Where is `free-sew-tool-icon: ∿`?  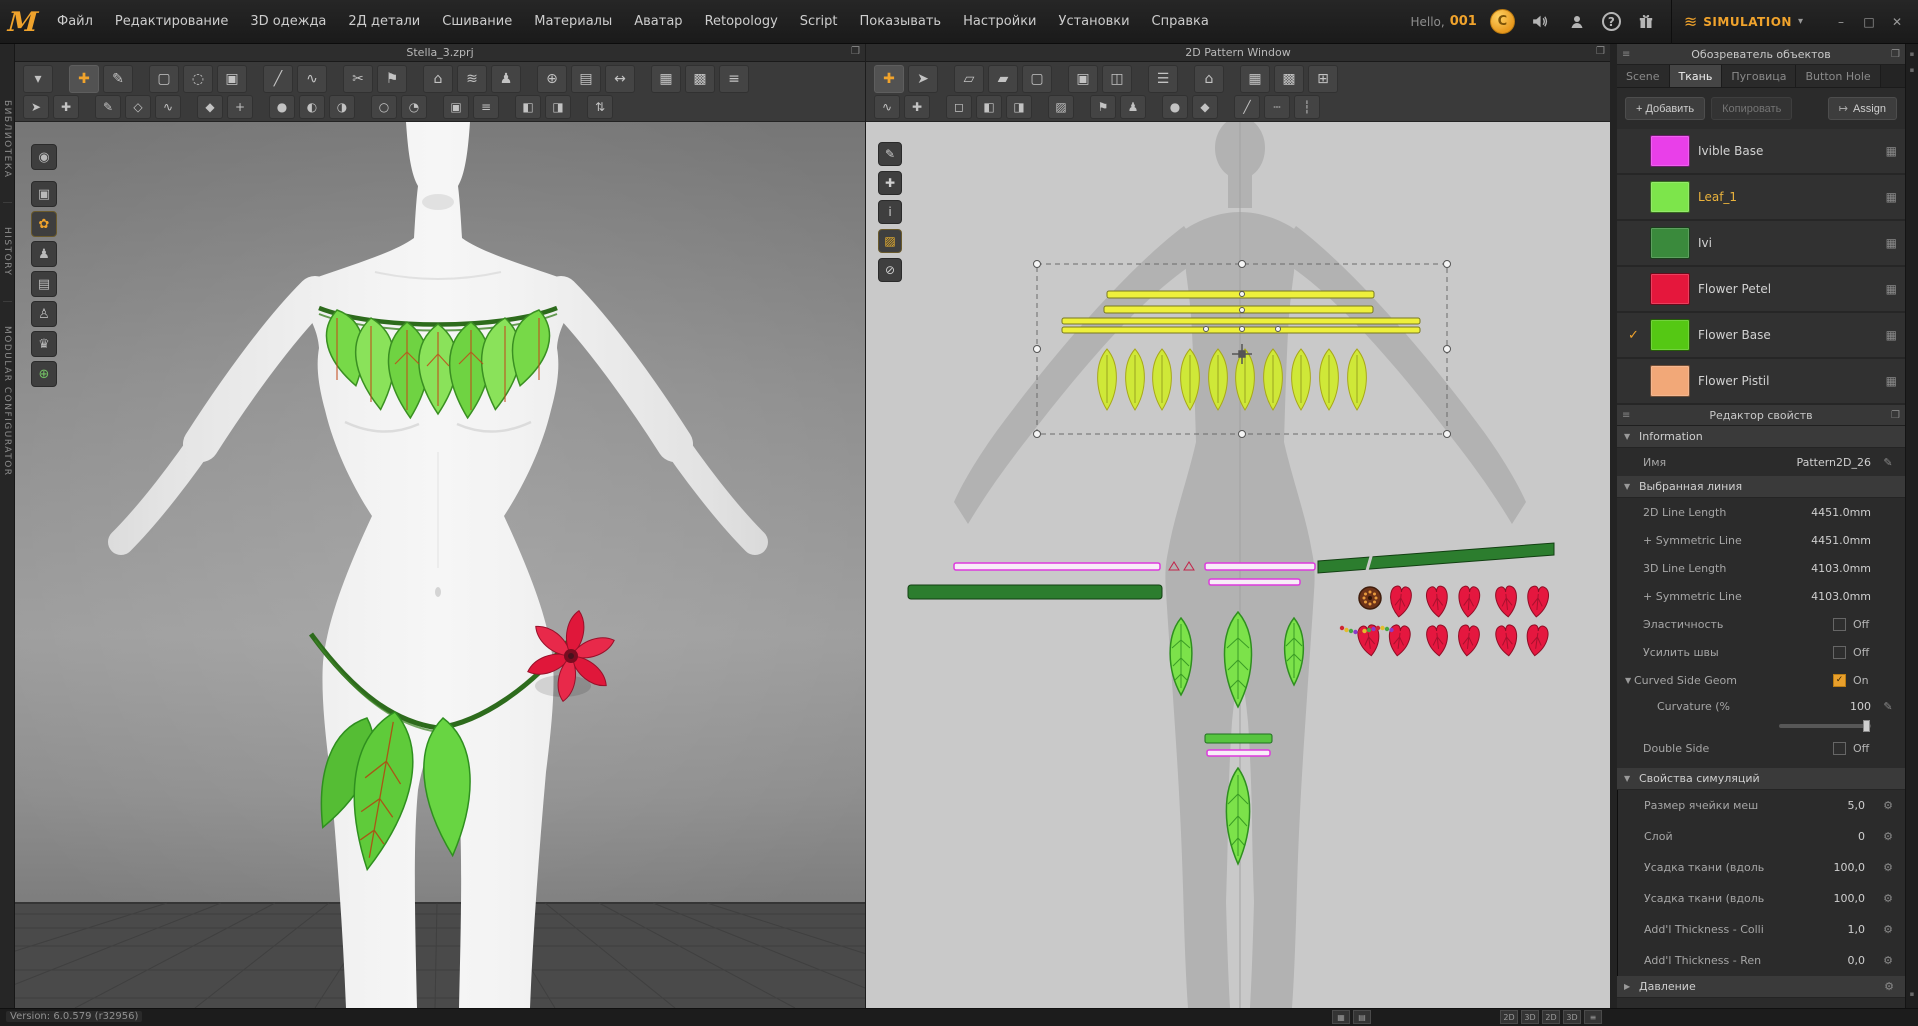 free-sew-tool-icon: ∿ is located at coordinates (312, 79).